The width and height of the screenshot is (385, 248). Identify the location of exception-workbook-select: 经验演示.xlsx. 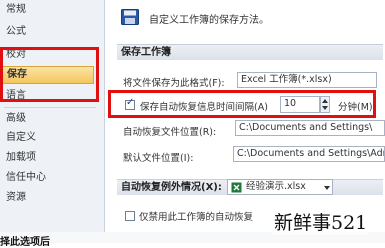
(280, 187).